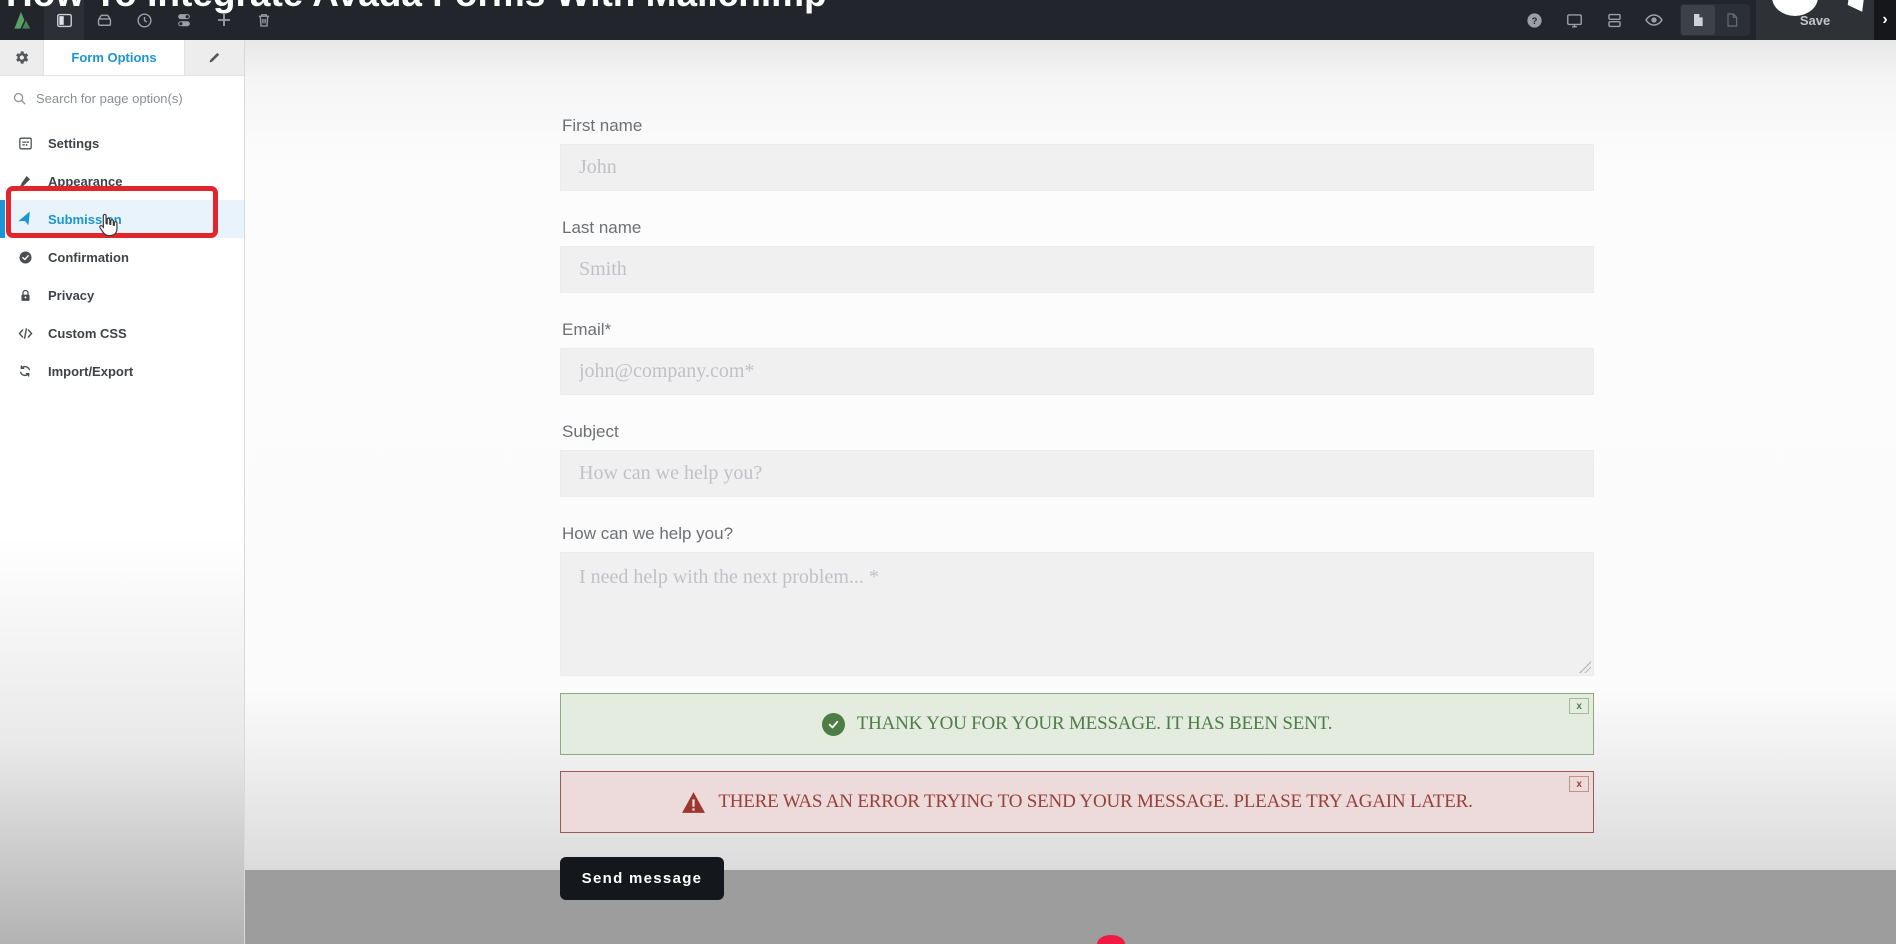  Describe the element at coordinates (122, 143) in the screenshot. I see `sidebar-item-settings: Settings` at that location.